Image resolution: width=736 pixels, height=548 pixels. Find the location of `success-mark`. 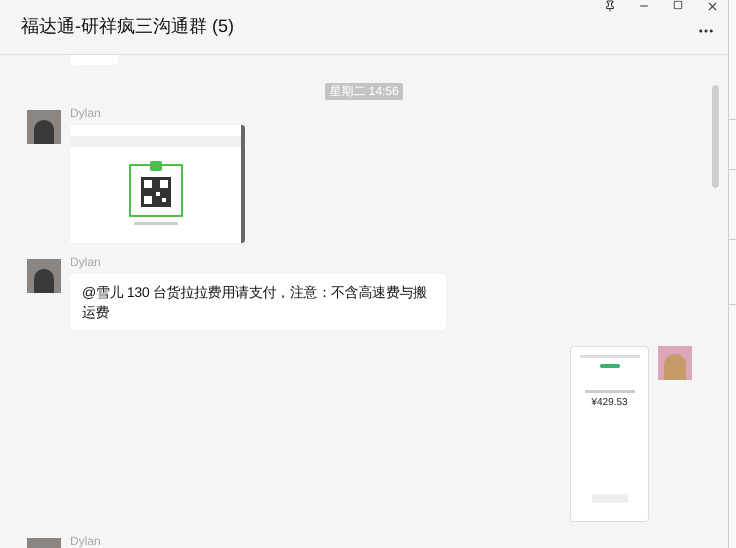

success-mark is located at coordinates (610, 366).